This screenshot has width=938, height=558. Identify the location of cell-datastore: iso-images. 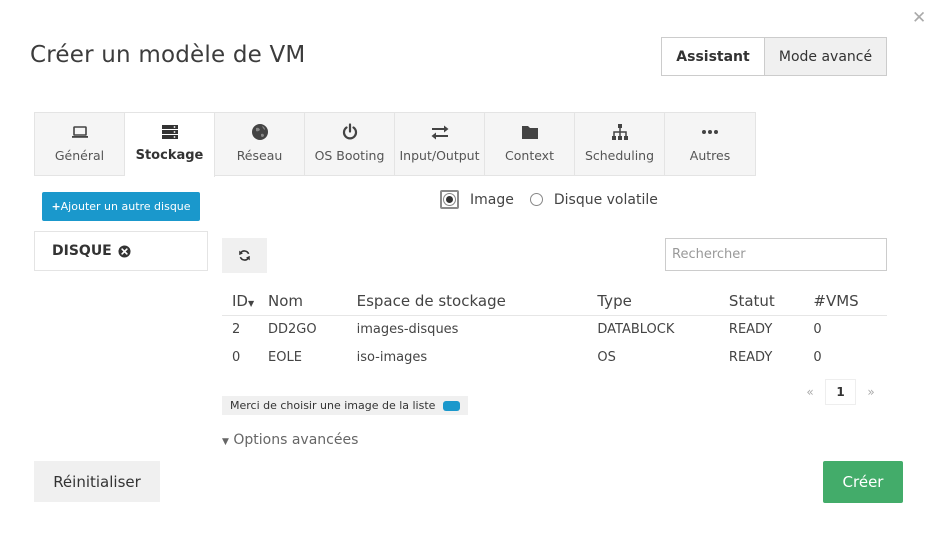
(392, 357).